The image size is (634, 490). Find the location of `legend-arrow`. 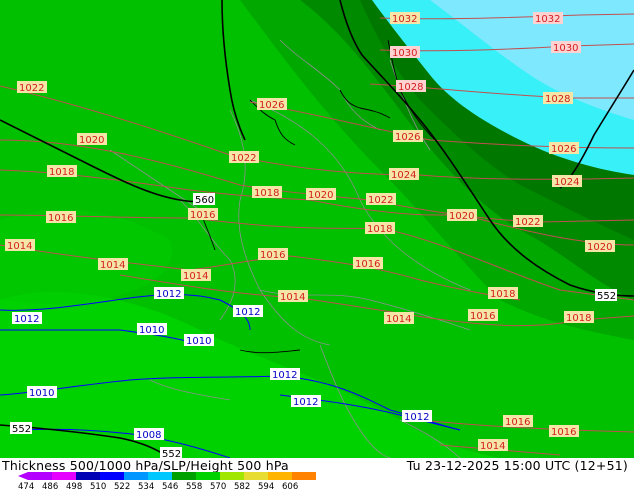

legend-arrow is located at coordinates (23, 476).